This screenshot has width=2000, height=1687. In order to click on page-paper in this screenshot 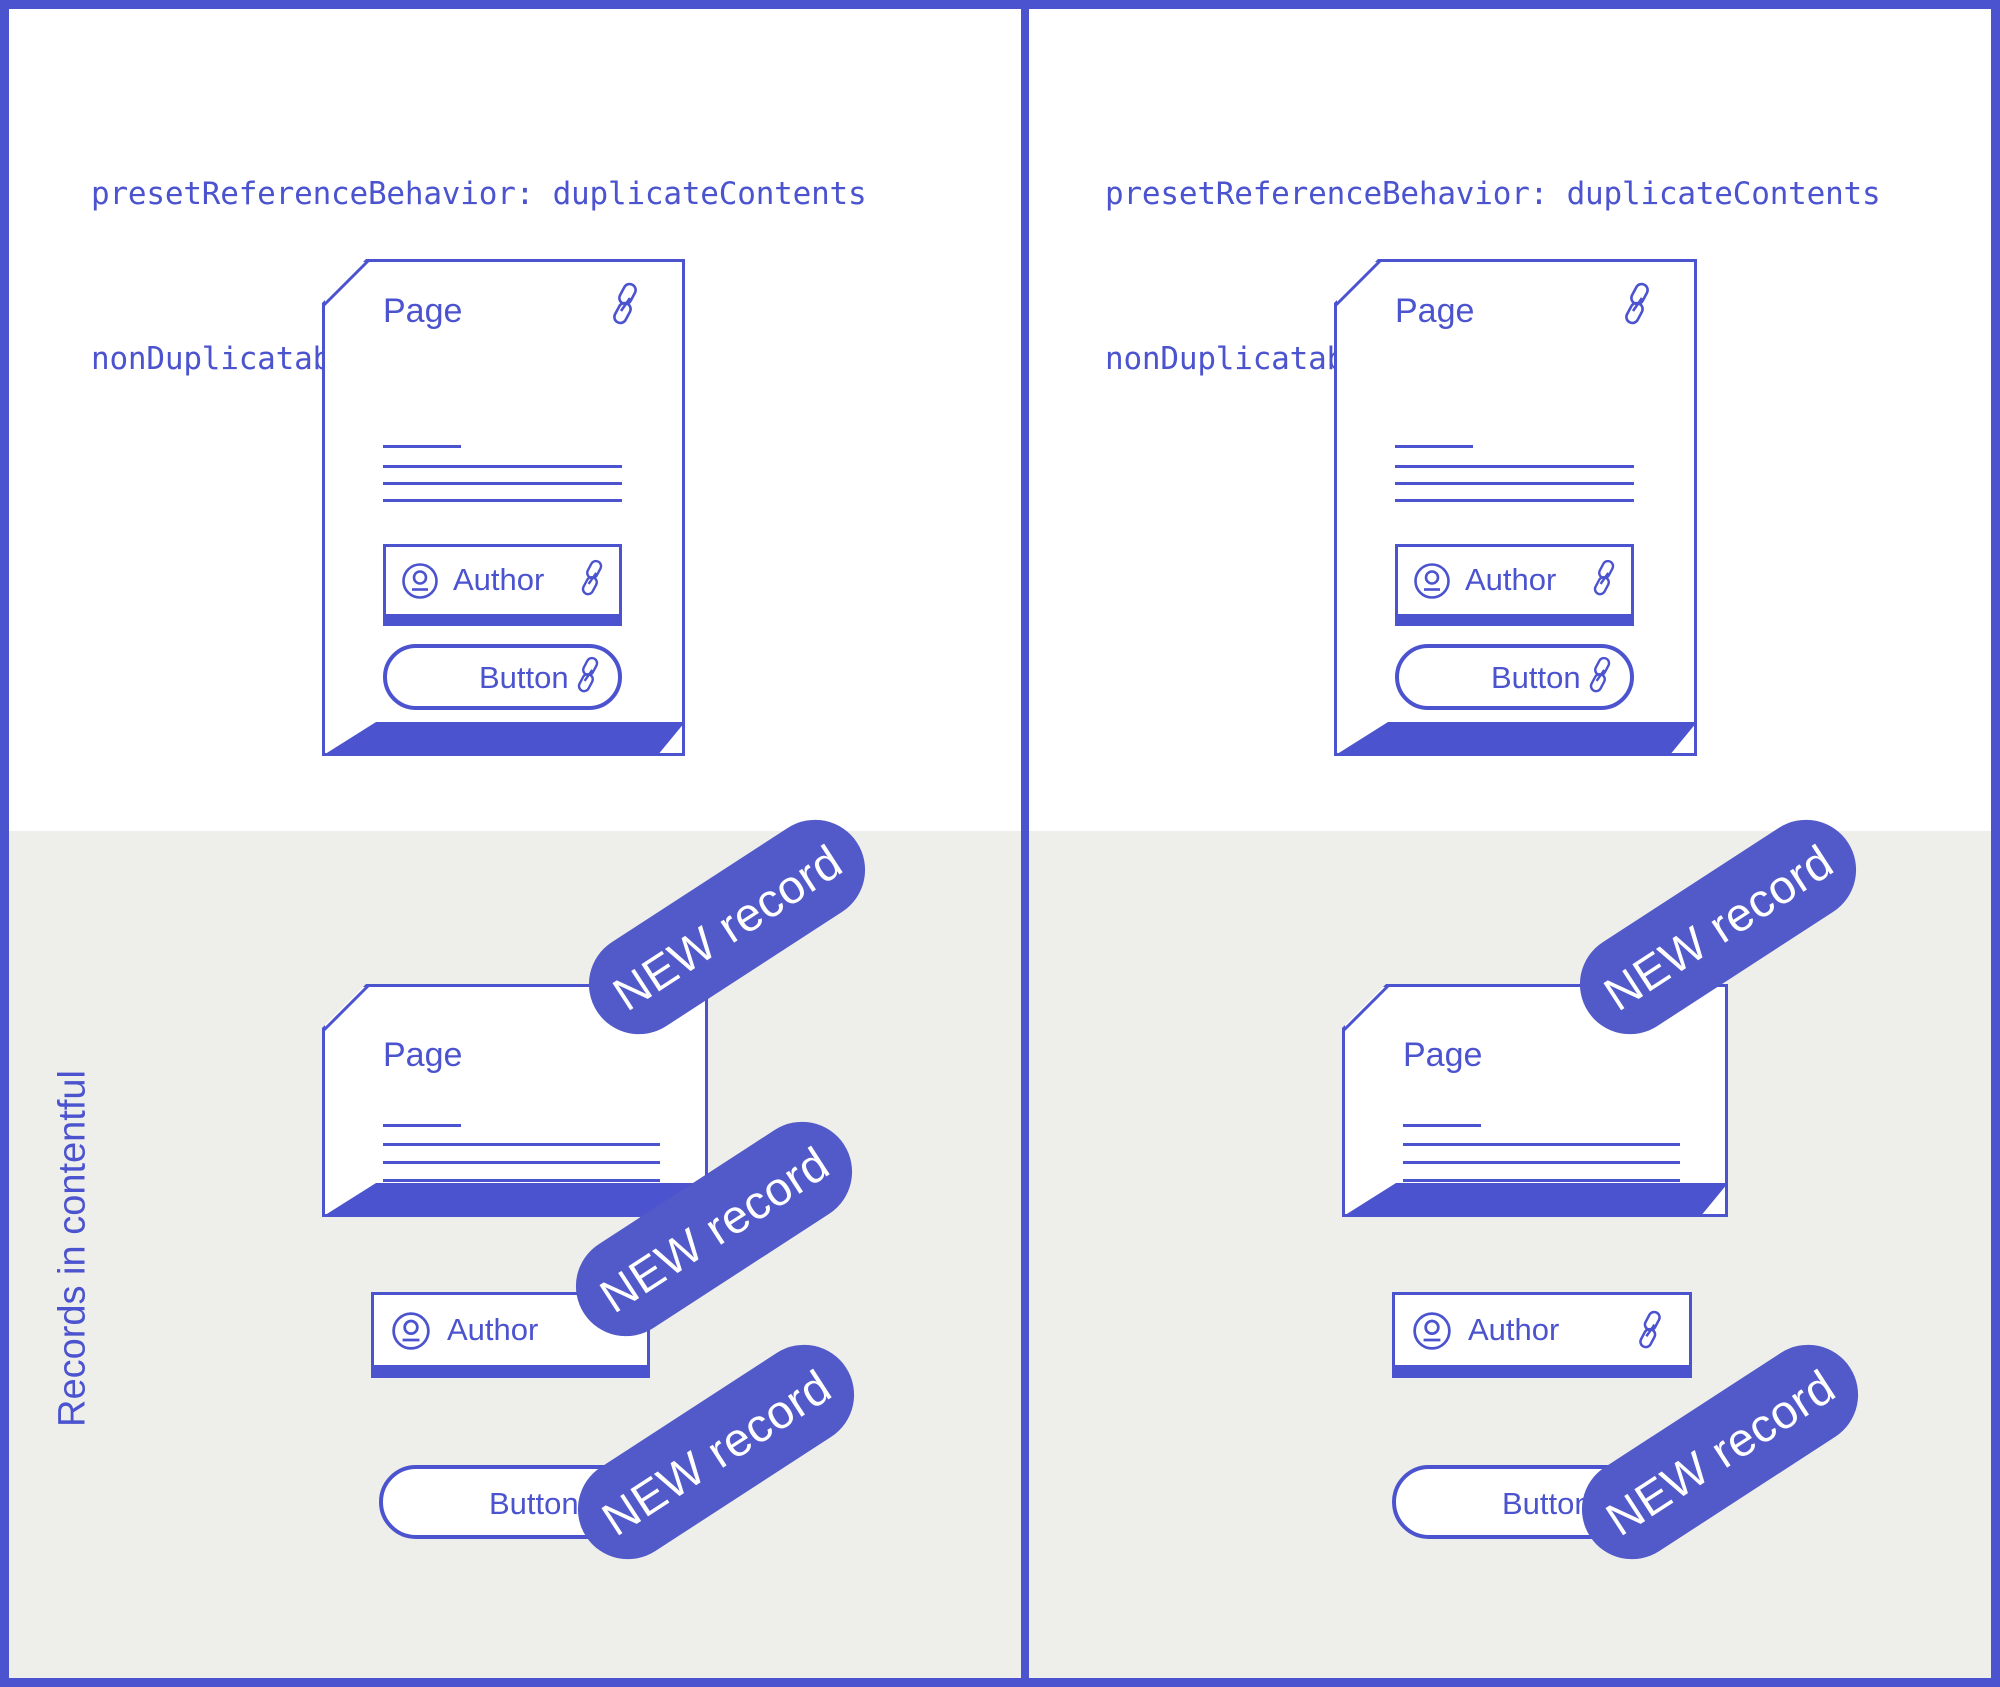, I will do `click(1535, 1100)`.